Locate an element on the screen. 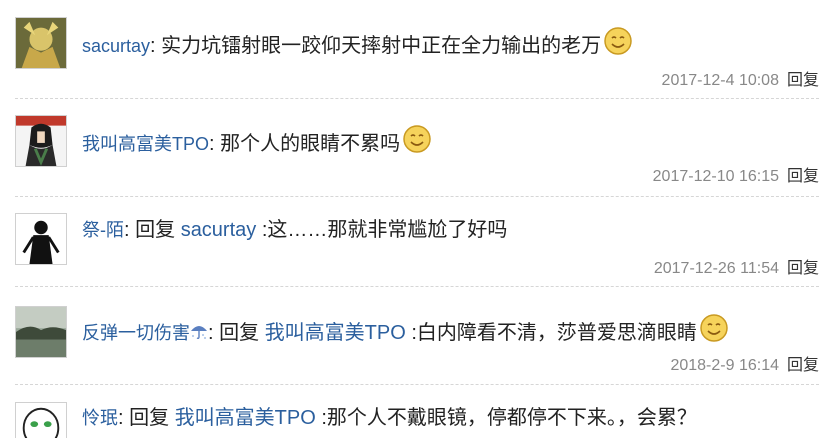  comment-meta: 2017-12-10 16:15 回复 is located at coordinates (736, 174).